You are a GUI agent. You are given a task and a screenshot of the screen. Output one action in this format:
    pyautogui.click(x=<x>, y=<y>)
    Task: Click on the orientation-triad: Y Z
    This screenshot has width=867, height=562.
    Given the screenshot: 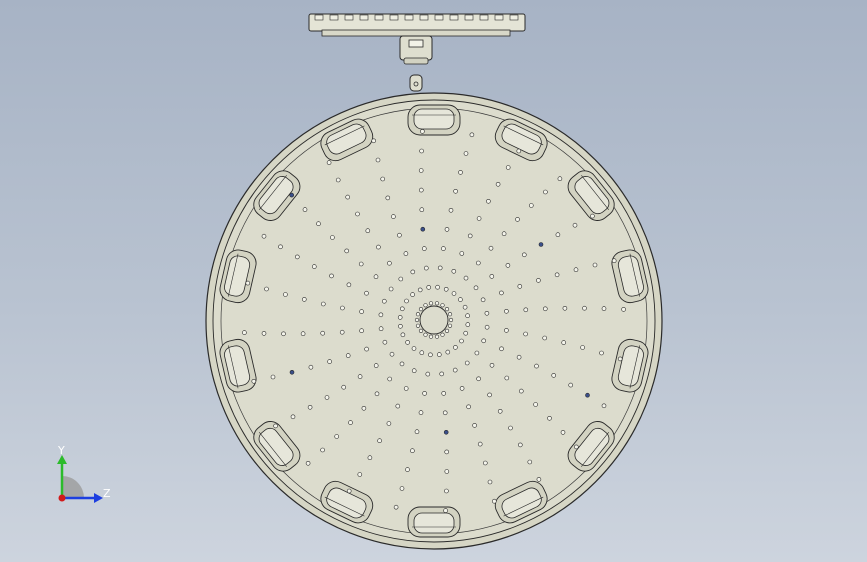 What is the action you would take?
    pyautogui.click(x=84, y=473)
    